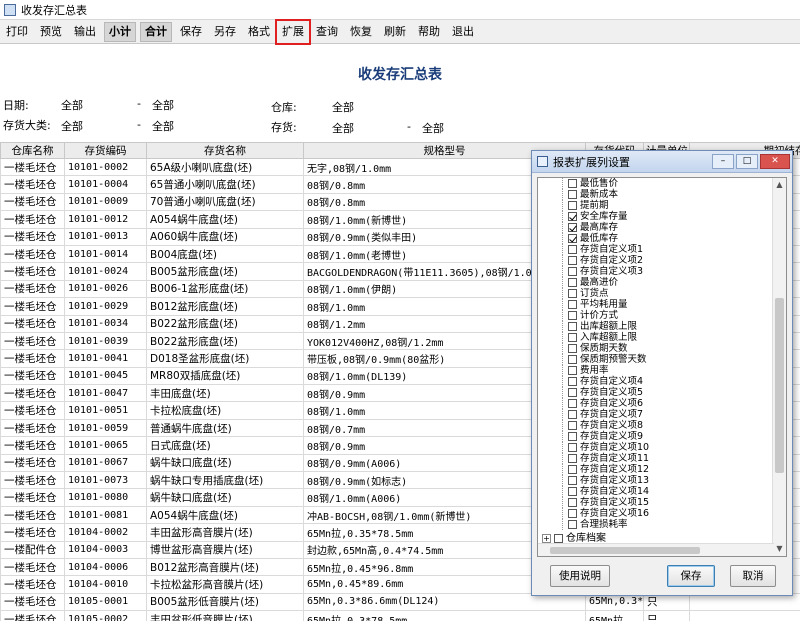 The image size is (800, 621). I want to click on tree-item: 存货自定义项3, so click(656, 271).